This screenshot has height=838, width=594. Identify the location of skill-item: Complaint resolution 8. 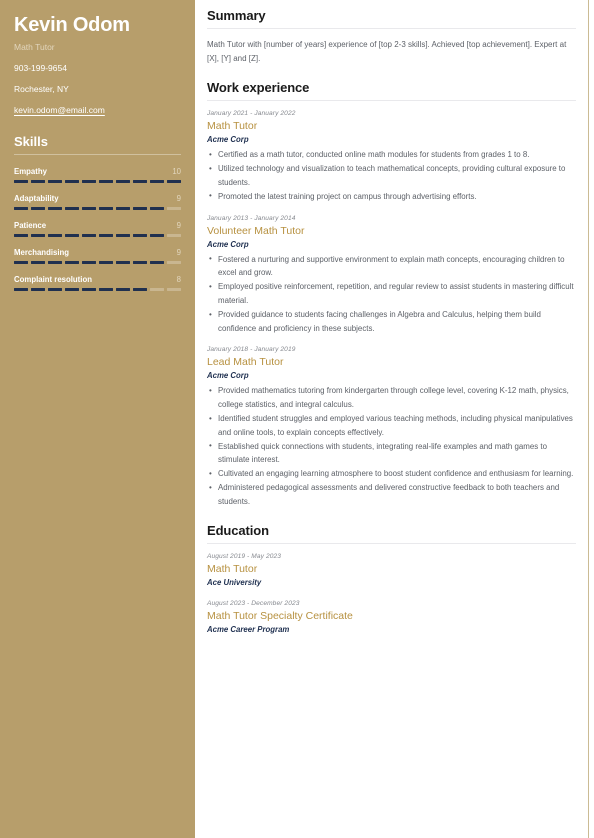
(97, 283).